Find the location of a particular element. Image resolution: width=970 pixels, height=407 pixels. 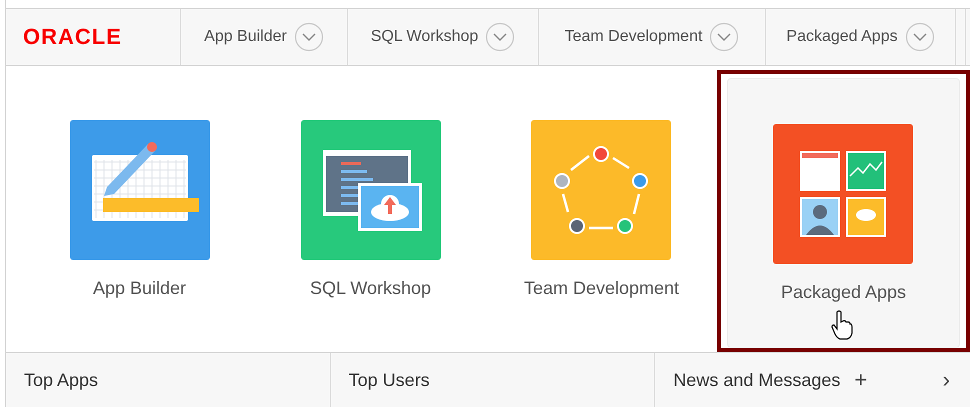

hand-cursor-icon is located at coordinates (842, 325).